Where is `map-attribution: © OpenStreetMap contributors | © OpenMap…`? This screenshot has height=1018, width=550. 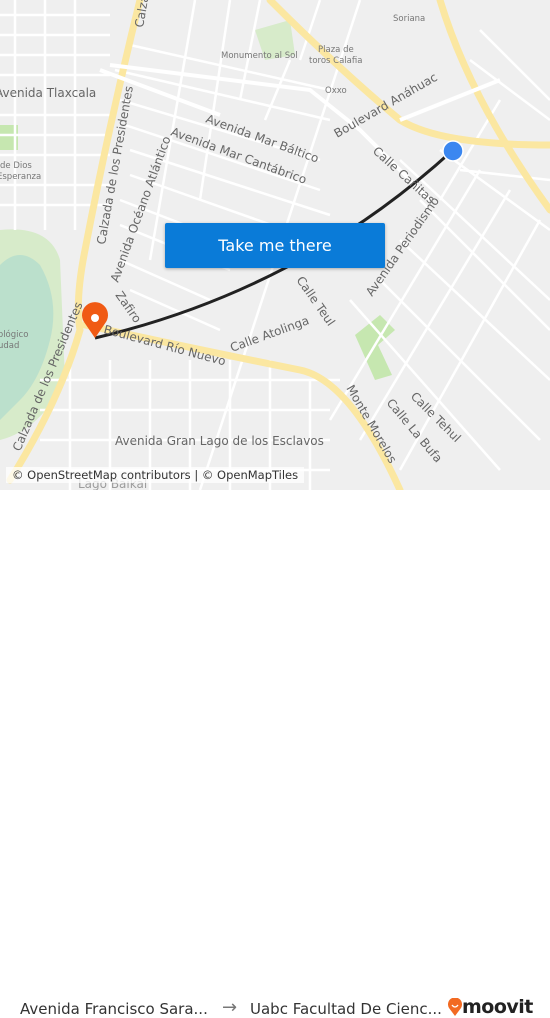
map-attribution: © OpenStreetMap contributors | © OpenMap… is located at coordinates (155, 475).